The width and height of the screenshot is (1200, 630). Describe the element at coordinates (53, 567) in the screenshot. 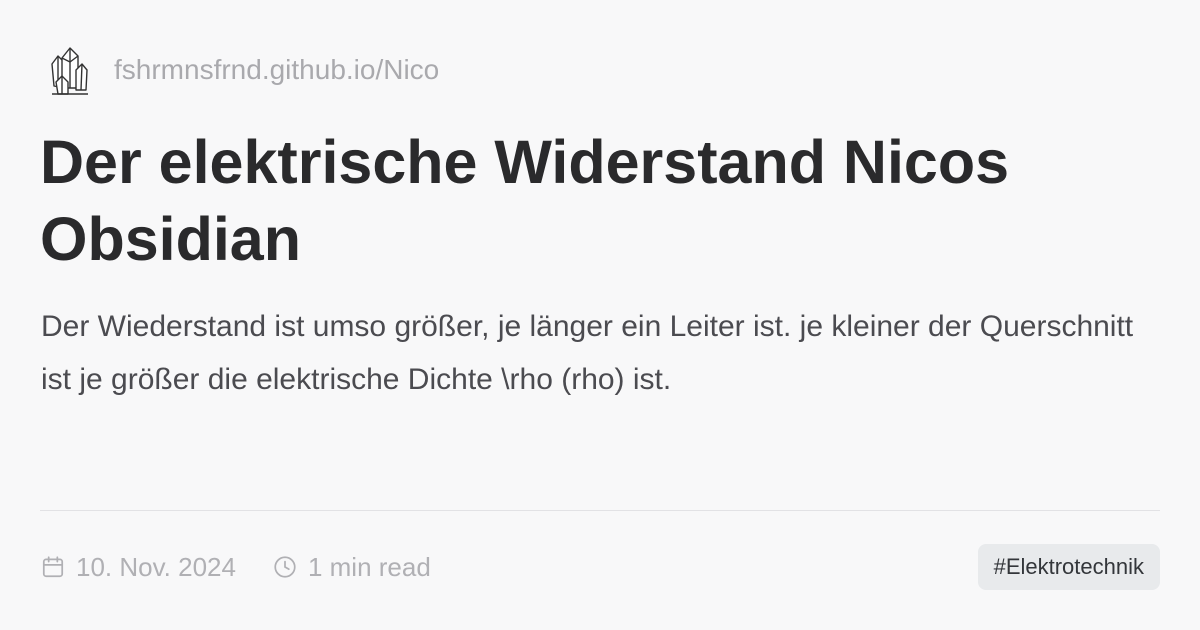

I see `calendar-icon` at that location.